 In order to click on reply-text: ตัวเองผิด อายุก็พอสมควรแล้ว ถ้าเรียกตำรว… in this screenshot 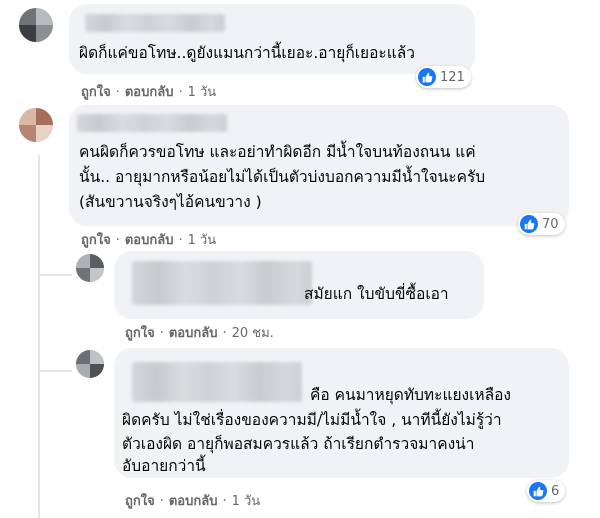, I will do `click(298, 444)`.